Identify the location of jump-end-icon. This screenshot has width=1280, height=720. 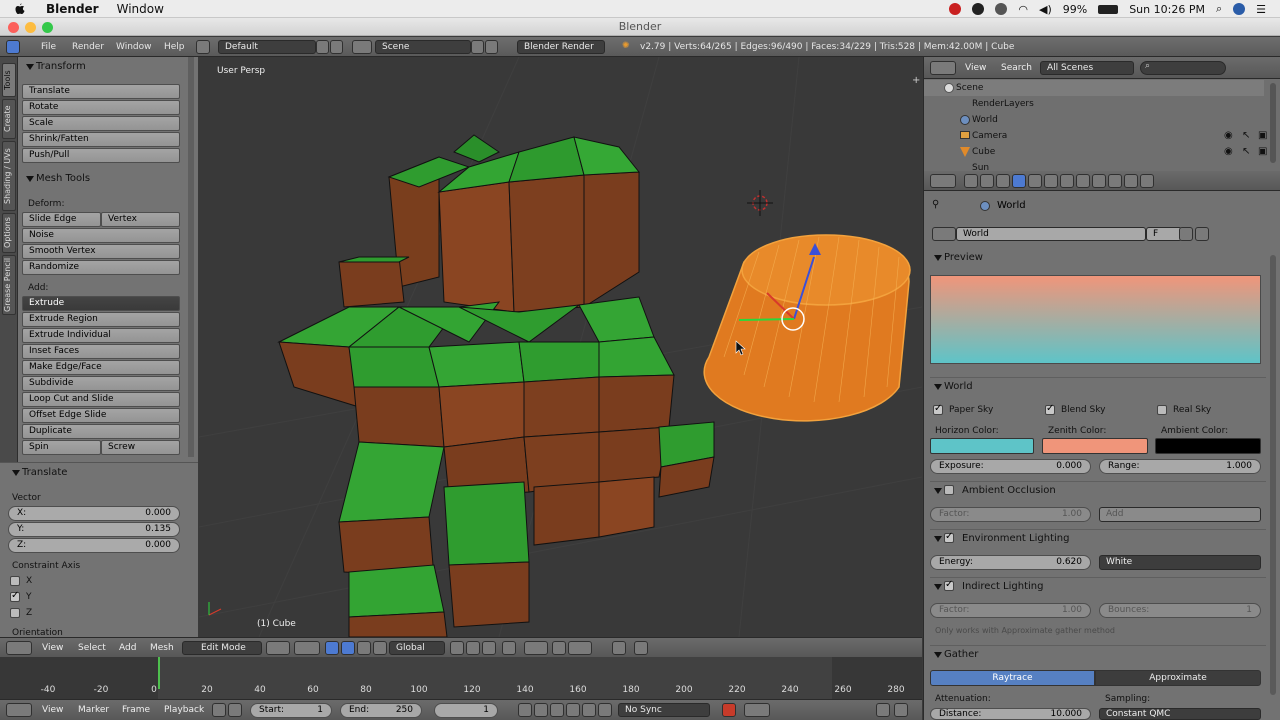
(605, 710).